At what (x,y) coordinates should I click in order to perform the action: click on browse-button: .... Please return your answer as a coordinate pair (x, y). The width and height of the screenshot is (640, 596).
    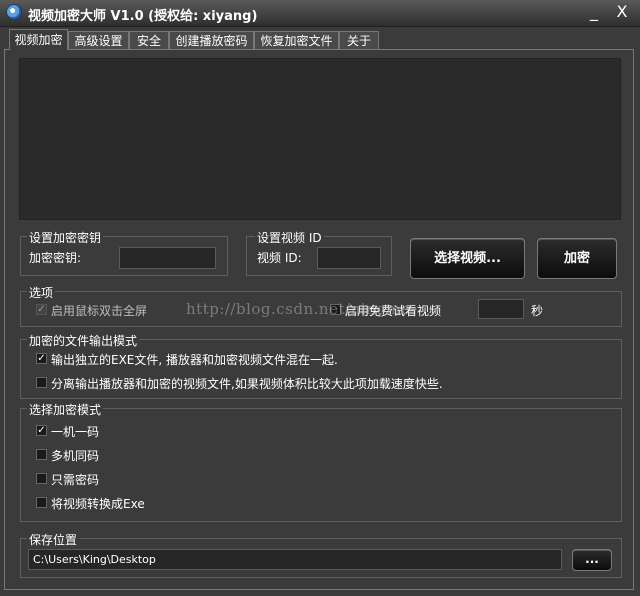
    Looking at the image, I should click on (592, 560).